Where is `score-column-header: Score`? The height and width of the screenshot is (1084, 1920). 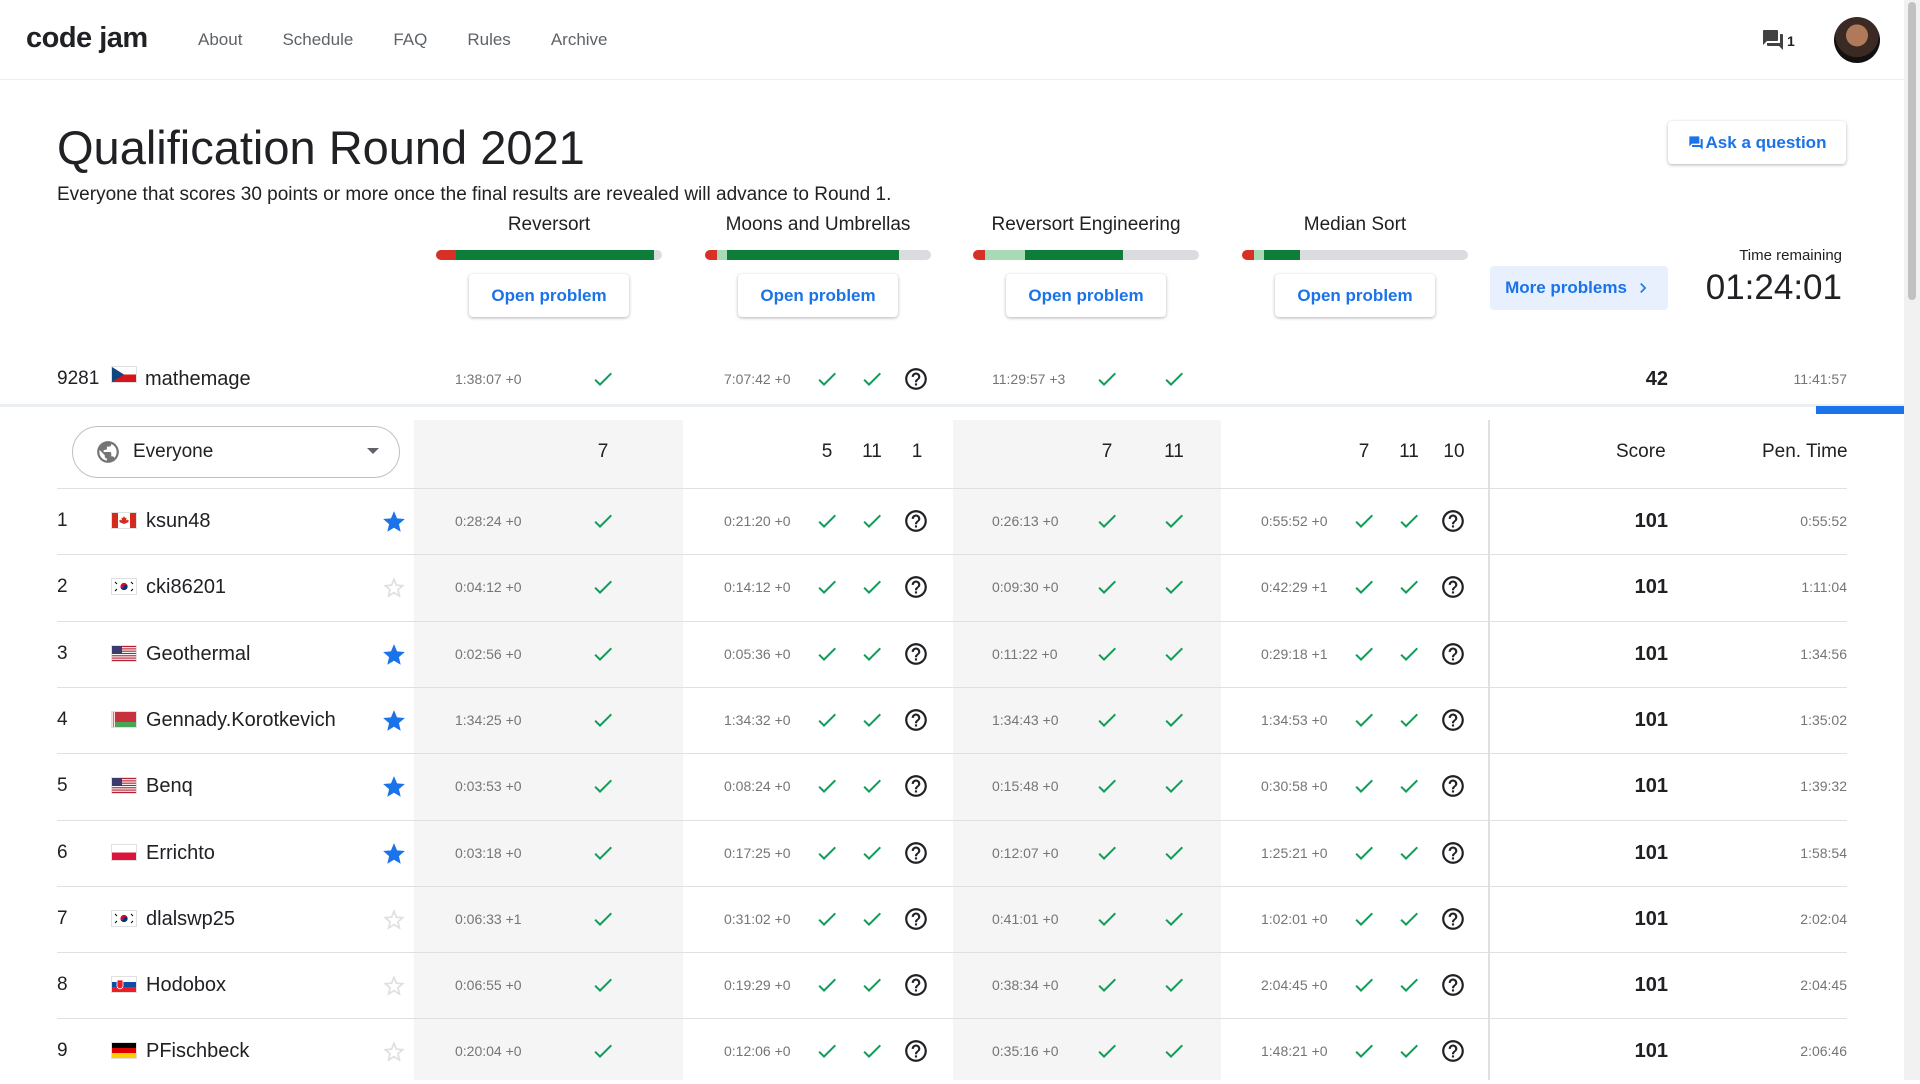
score-column-header: Score is located at coordinates (1641, 452).